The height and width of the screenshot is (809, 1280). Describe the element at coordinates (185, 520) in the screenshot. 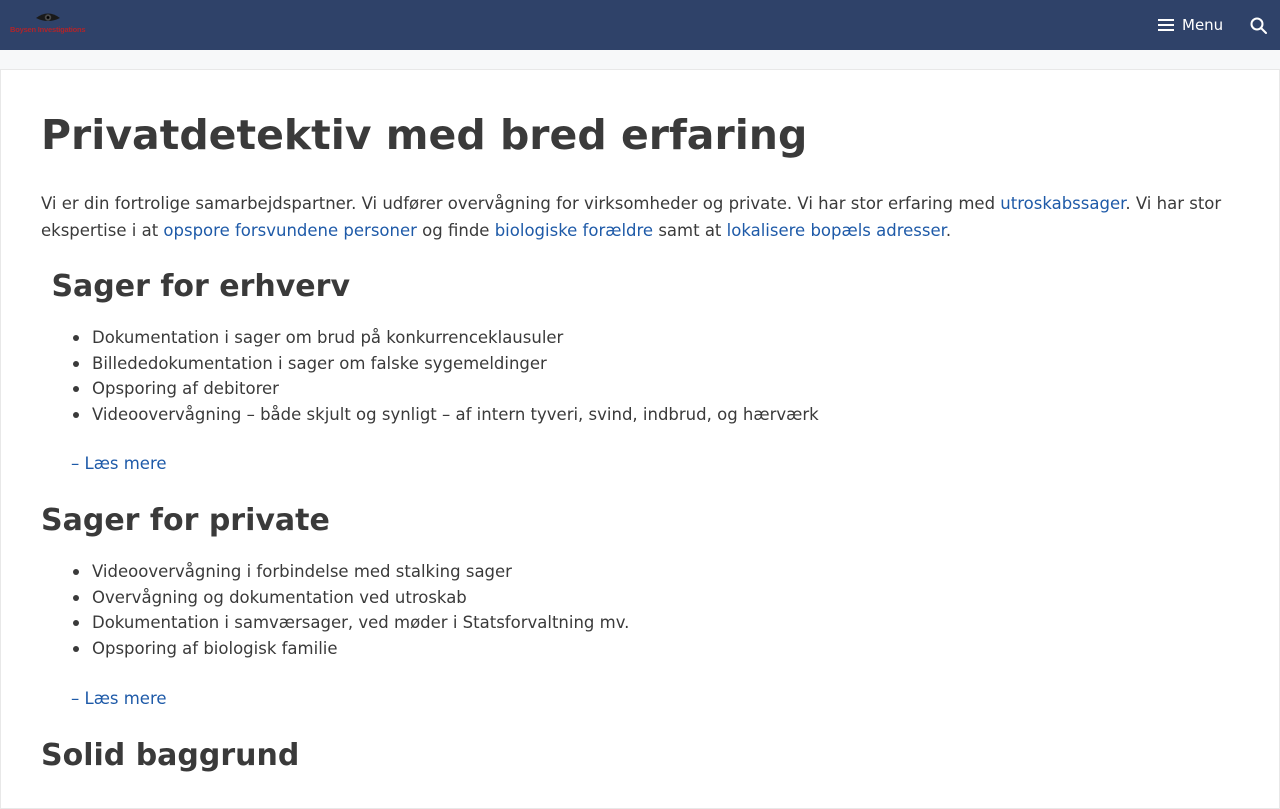

I see `section-heading-private: Sager for private` at that location.